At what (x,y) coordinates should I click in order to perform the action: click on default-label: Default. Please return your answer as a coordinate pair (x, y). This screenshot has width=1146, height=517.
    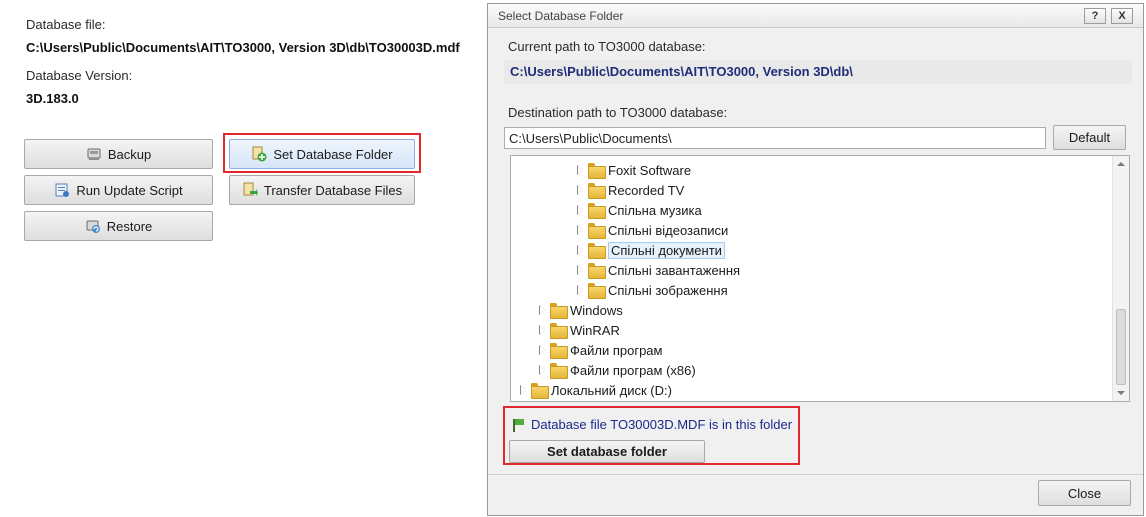
    Looking at the image, I should click on (1089, 137).